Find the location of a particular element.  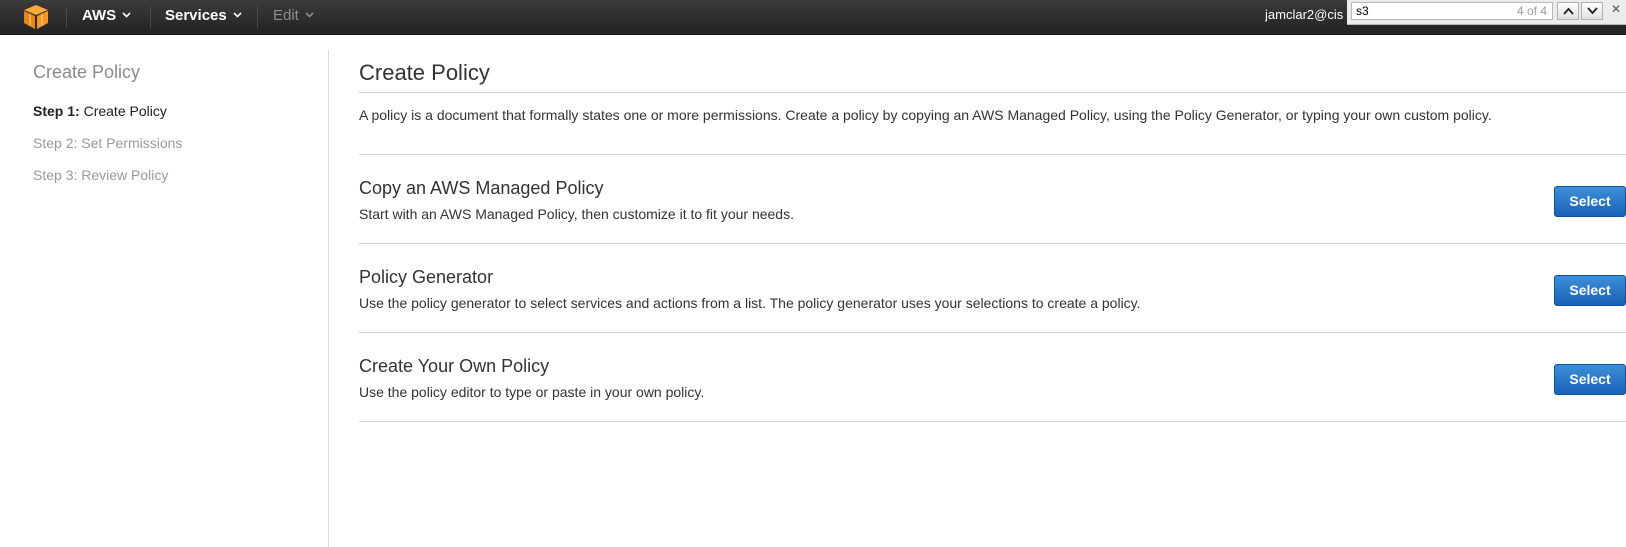

step-review-policy: Step 3: Review Policy is located at coordinates (100, 175).